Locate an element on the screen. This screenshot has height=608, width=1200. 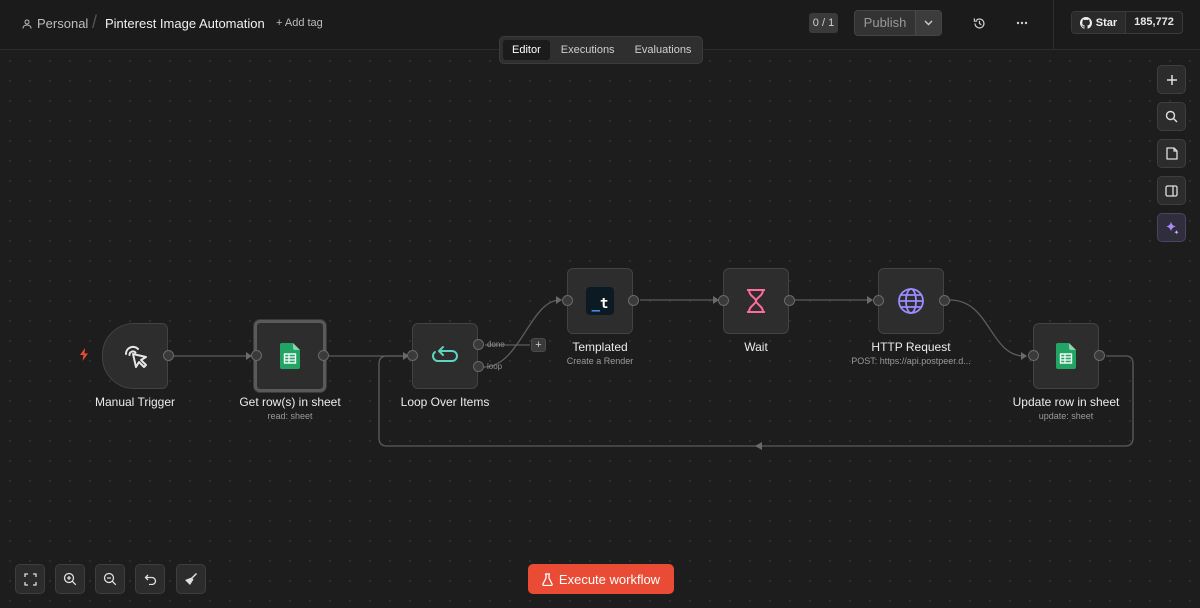
reset-zoom-button is located at coordinates (150, 579).